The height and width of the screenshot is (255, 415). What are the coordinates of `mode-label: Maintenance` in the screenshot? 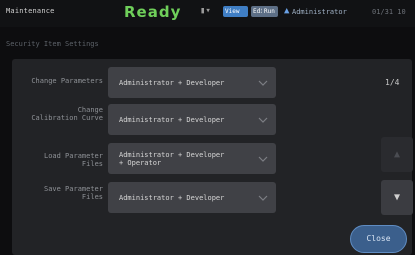 It's located at (30, 11).